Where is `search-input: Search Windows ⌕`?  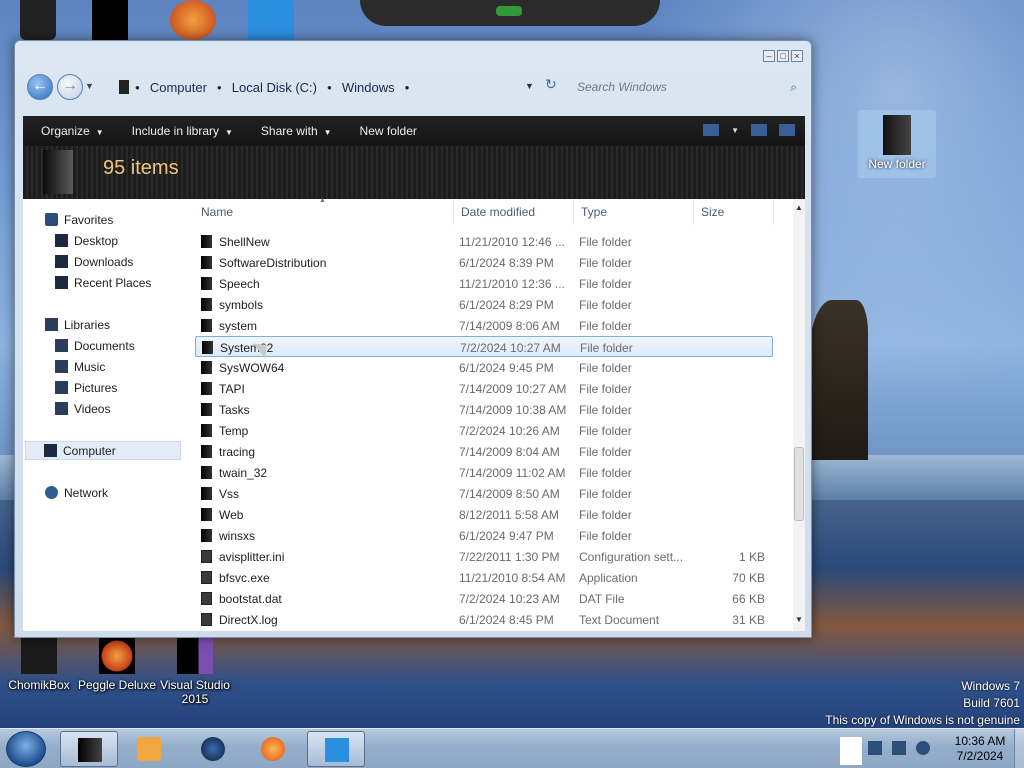 search-input: Search Windows ⌕ is located at coordinates (685, 87).